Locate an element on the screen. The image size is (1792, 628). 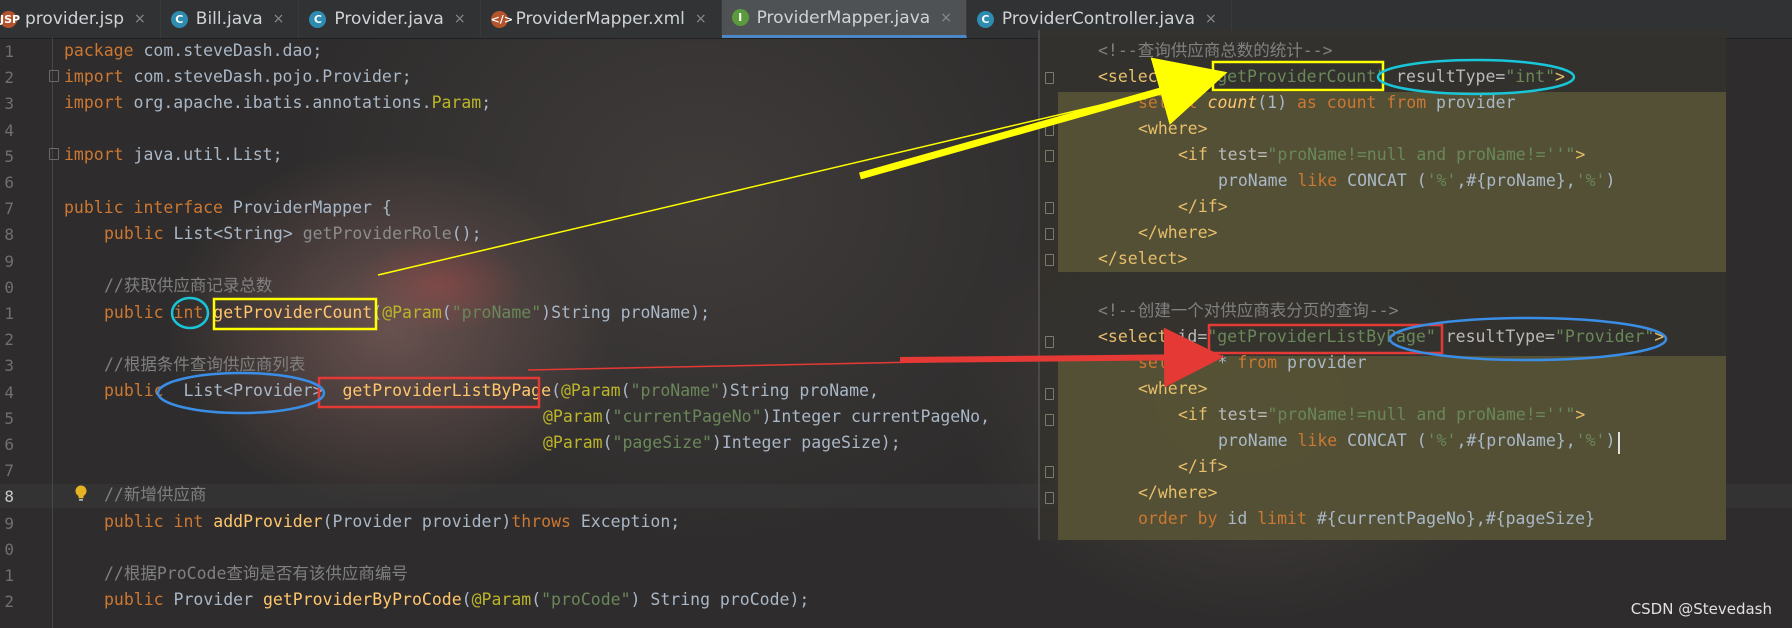
tab-bill-java: C Bill.java × is located at coordinates (230, 19).